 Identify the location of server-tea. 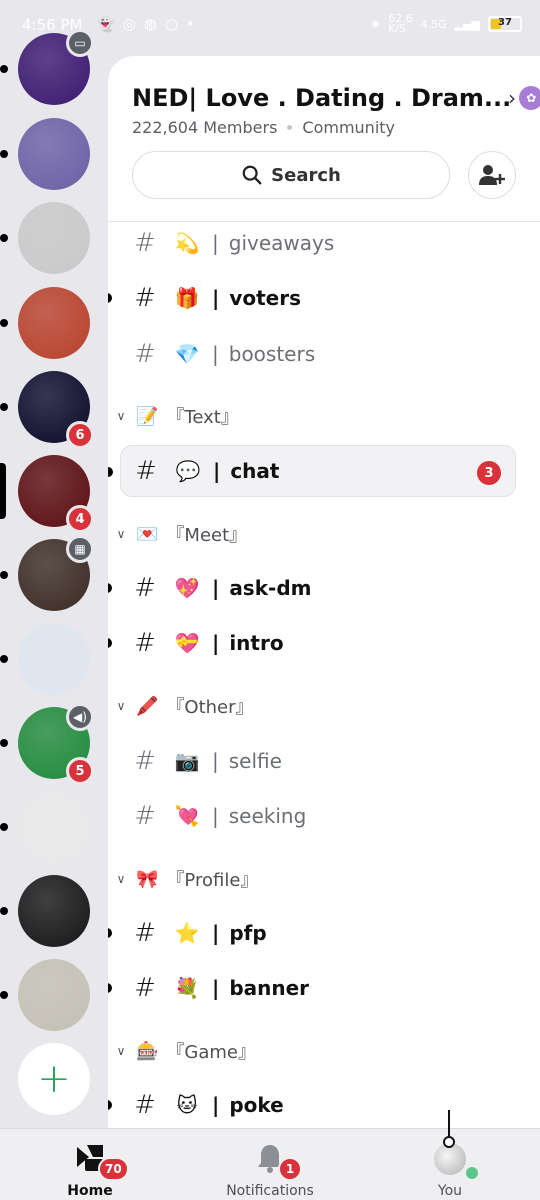
(45, 323).